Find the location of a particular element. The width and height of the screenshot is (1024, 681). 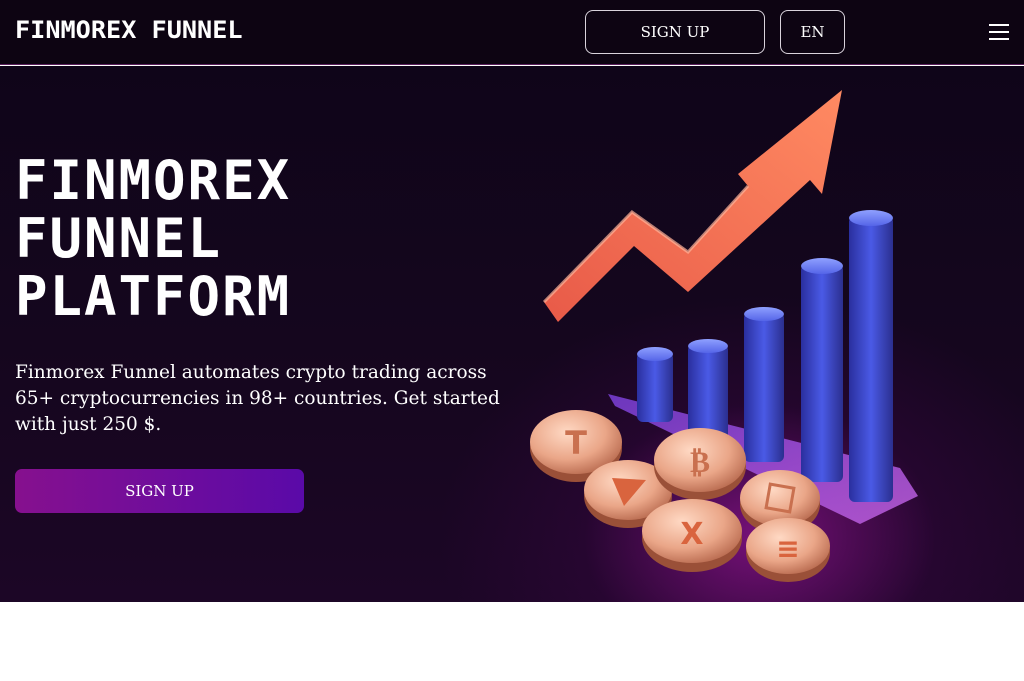

site-header: FINMOREX FUNNEL SIGN UP EN is located at coordinates (512, 32).